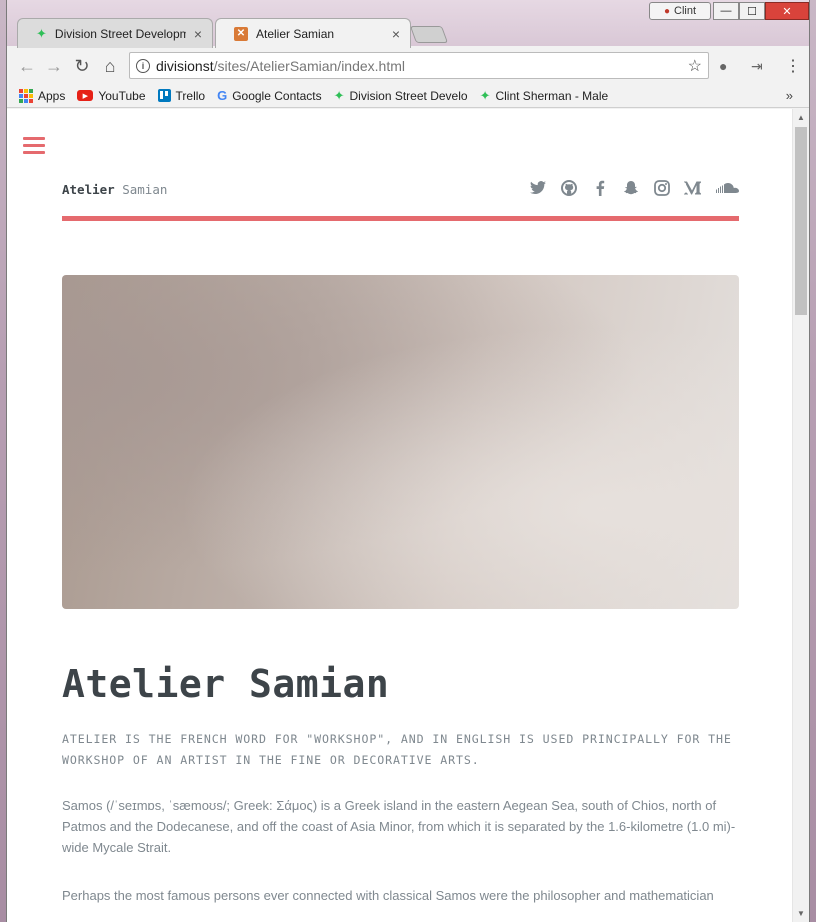 The image size is (816, 922). I want to click on twitter-icon, so click(537, 187).